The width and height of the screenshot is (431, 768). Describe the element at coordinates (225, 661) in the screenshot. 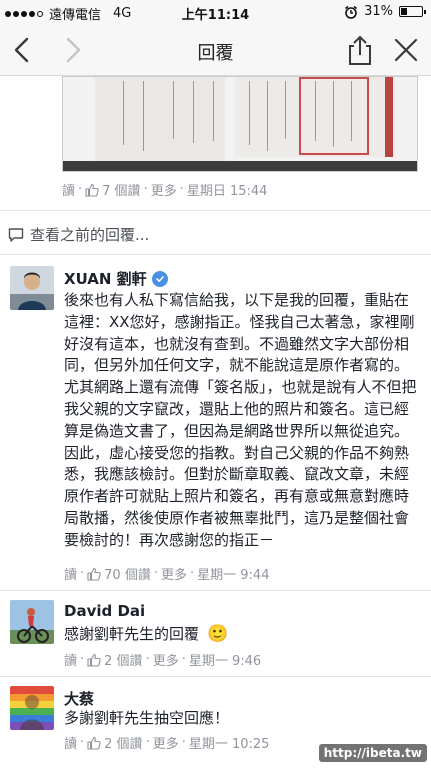

I see `comment-timestamp: 星期一 9:46` at that location.